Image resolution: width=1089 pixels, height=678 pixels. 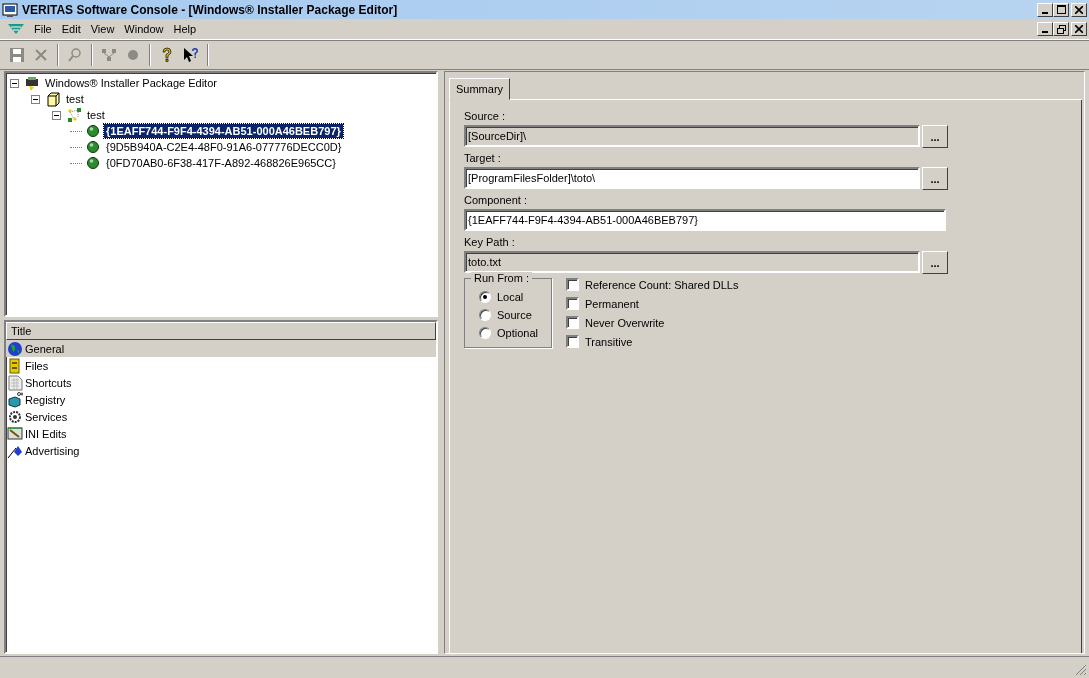 What do you see at coordinates (483, 157) in the screenshot?
I see `field-label: Target :` at bounding box center [483, 157].